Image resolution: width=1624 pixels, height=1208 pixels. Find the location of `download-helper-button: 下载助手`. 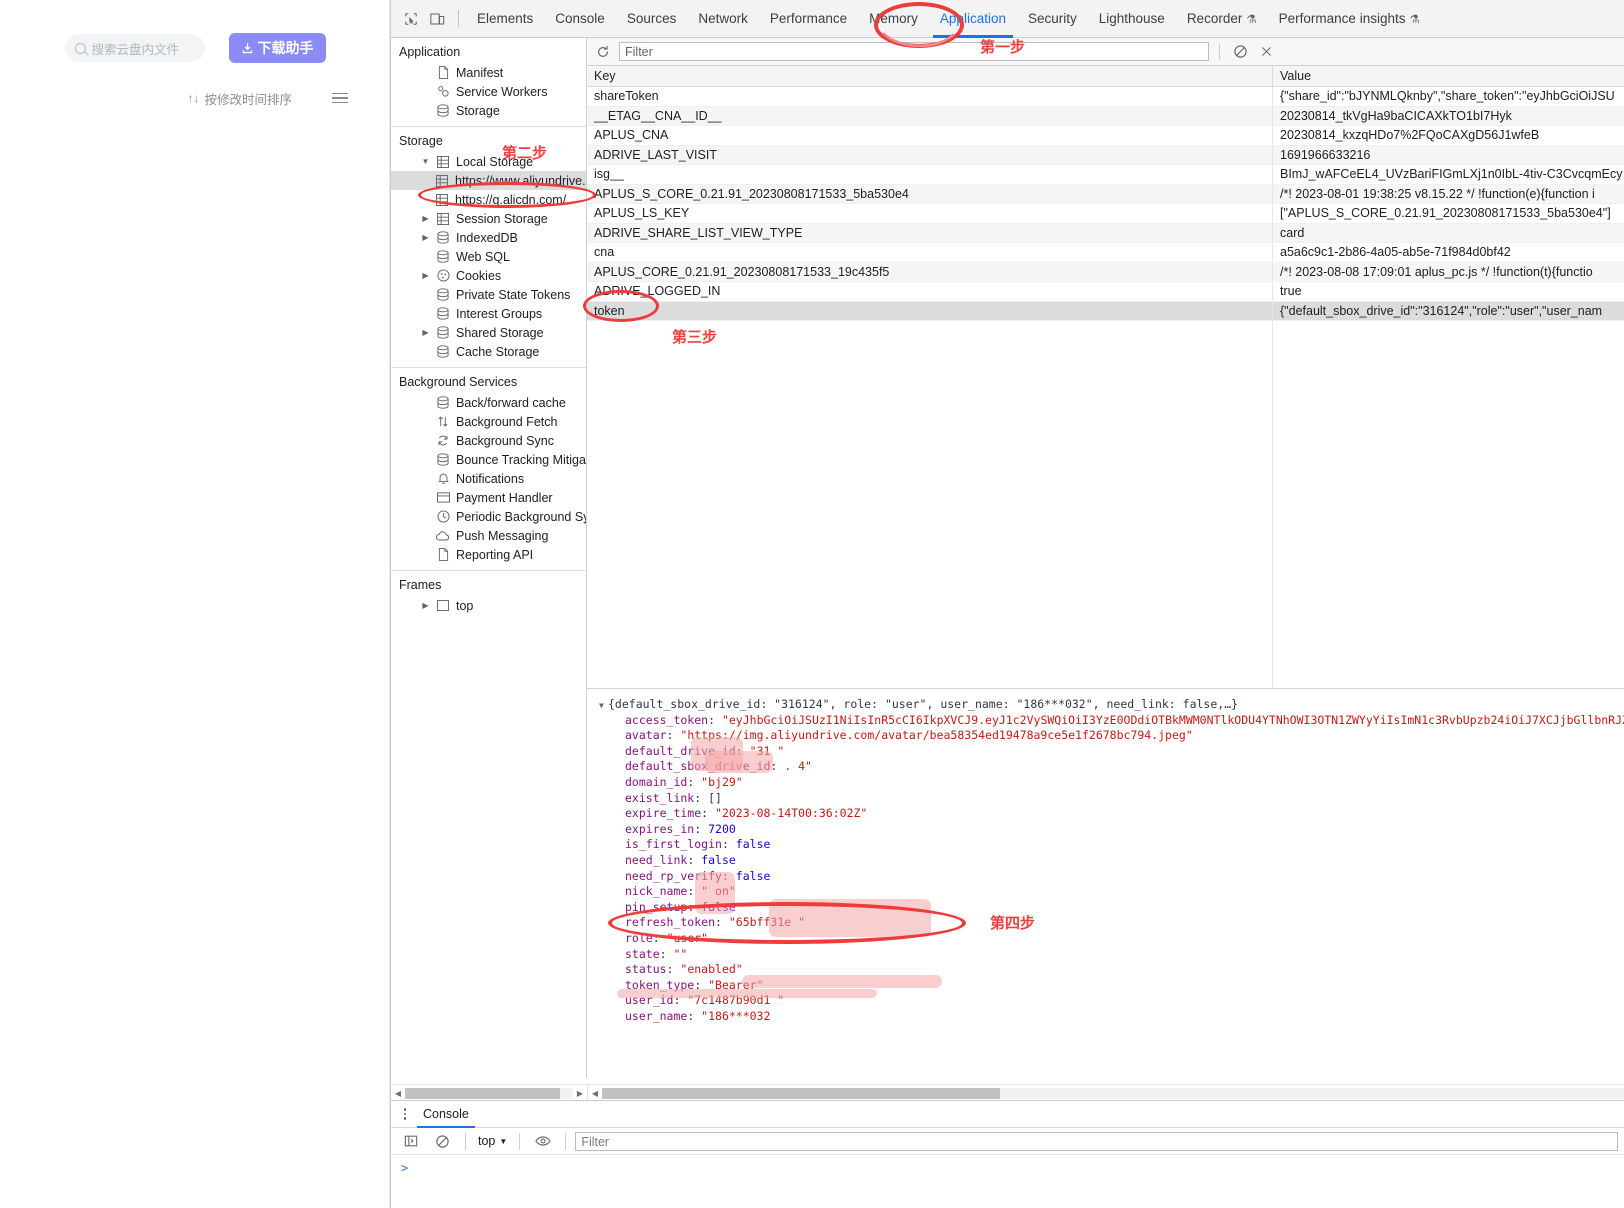

download-helper-button: 下载助手 is located at coordinates (277, 48).